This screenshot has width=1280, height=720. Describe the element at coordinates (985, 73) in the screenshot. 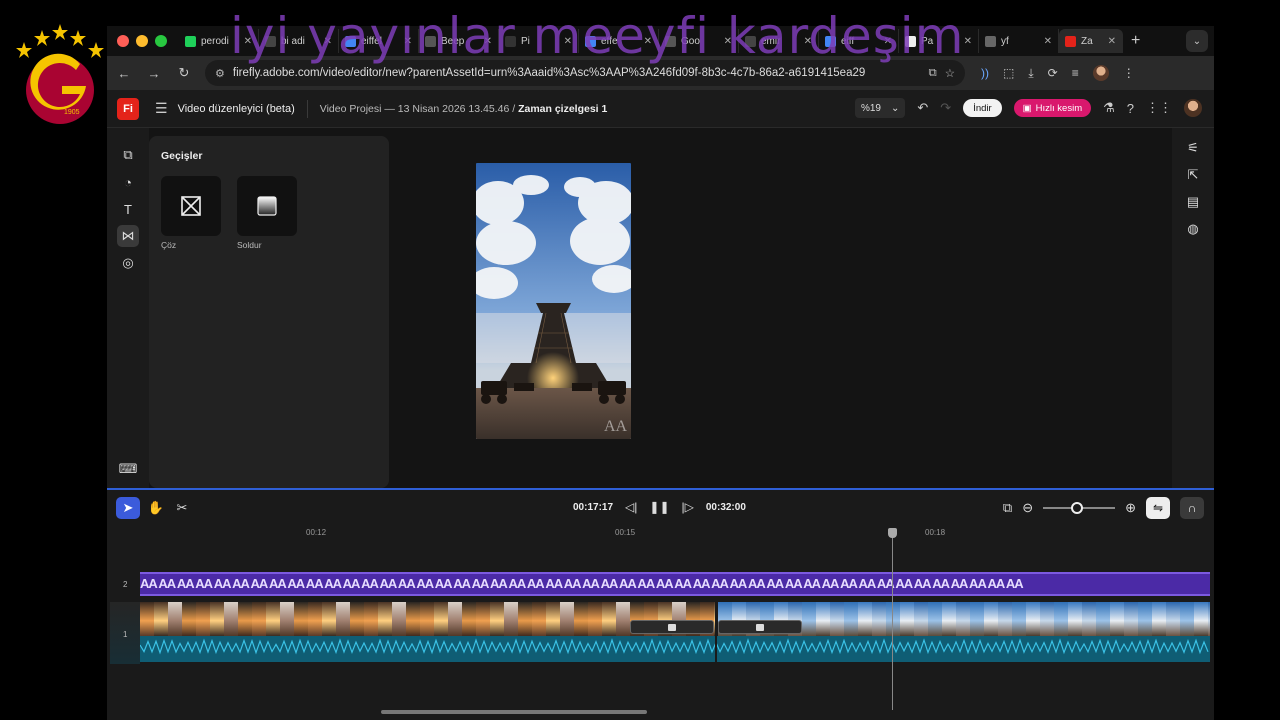

I see `audio-icon: ))` at that location.